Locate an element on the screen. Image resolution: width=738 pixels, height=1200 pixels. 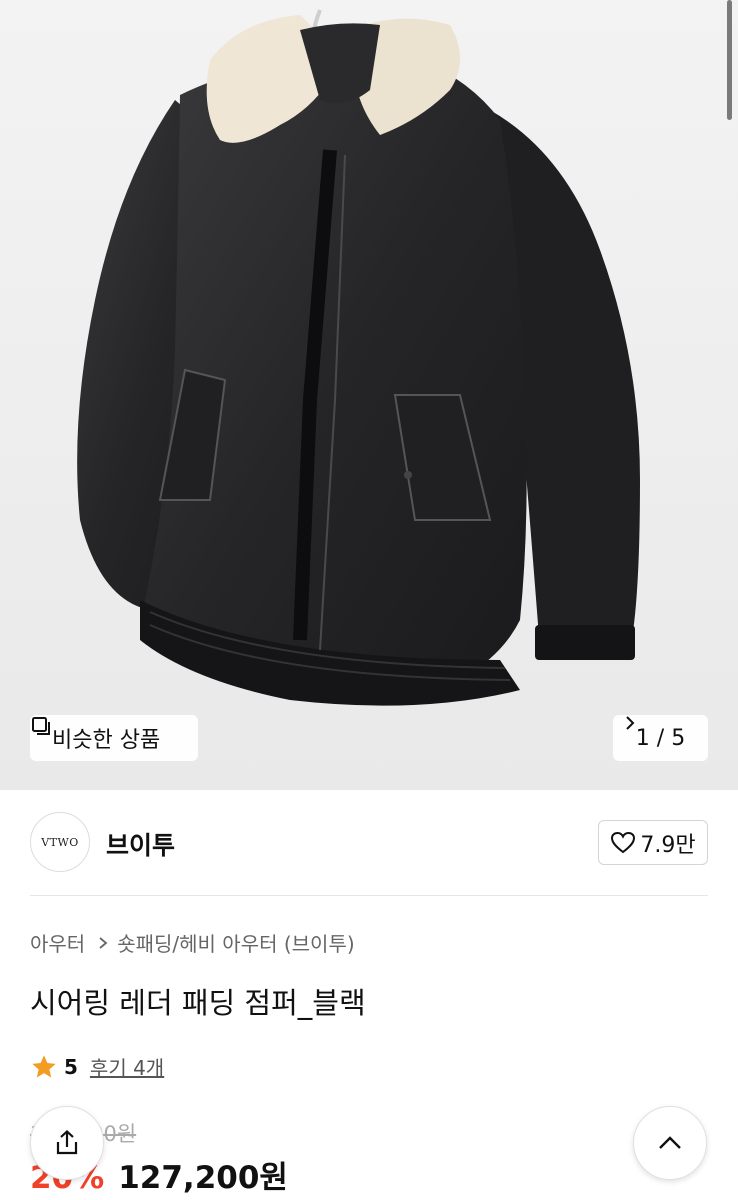
similar-products-button: 비슷한 상품 is located at coordinates (114, 738).